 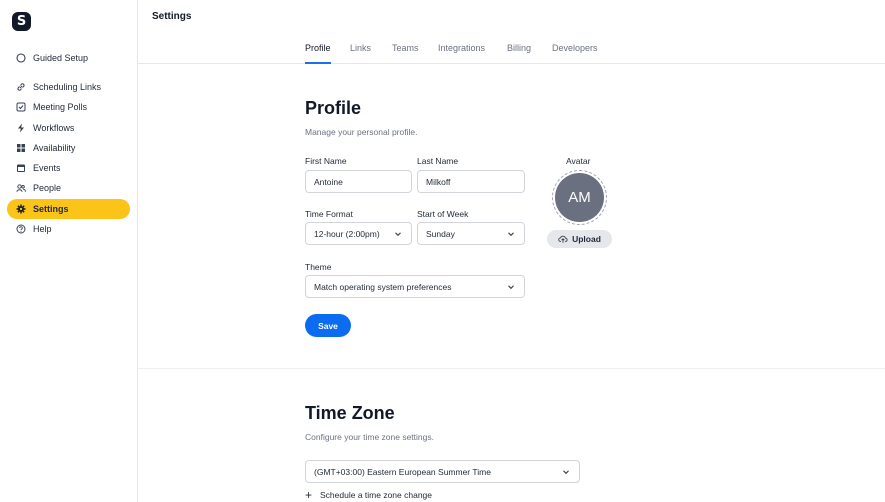 I want to click on avatar: AM, so click(x=579, y=197).